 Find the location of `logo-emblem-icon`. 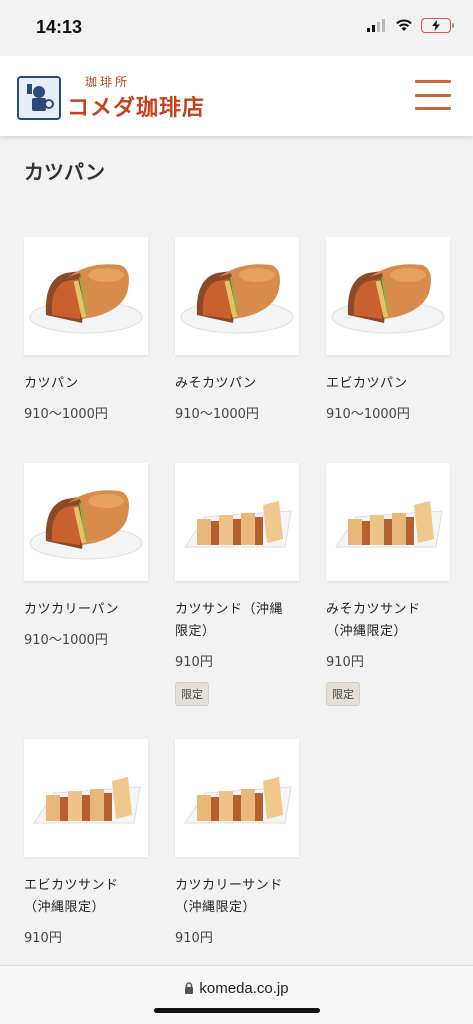

logo-emblem-icon is located at coordinates (39, 97).